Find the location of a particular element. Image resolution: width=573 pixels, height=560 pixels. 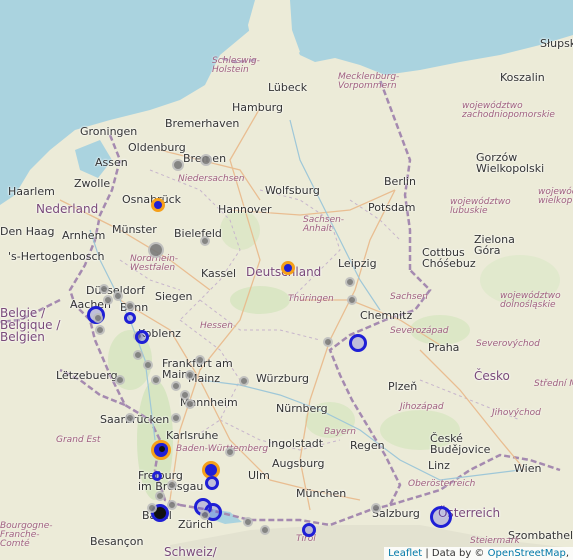

map-label-steiermark: Steiermark is located at coordinates (495, 541).